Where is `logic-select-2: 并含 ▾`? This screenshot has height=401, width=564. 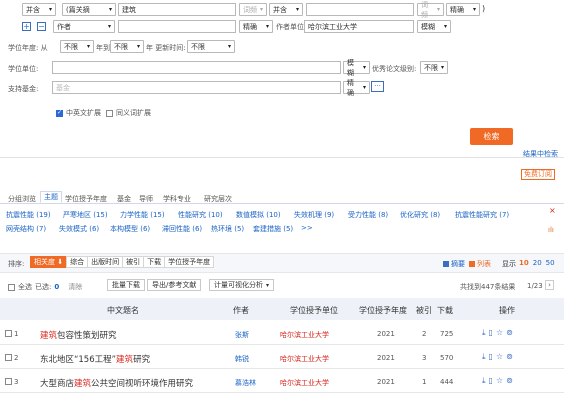
logic-select-2: 并含 ▾ is located at coordinates (286, 9).